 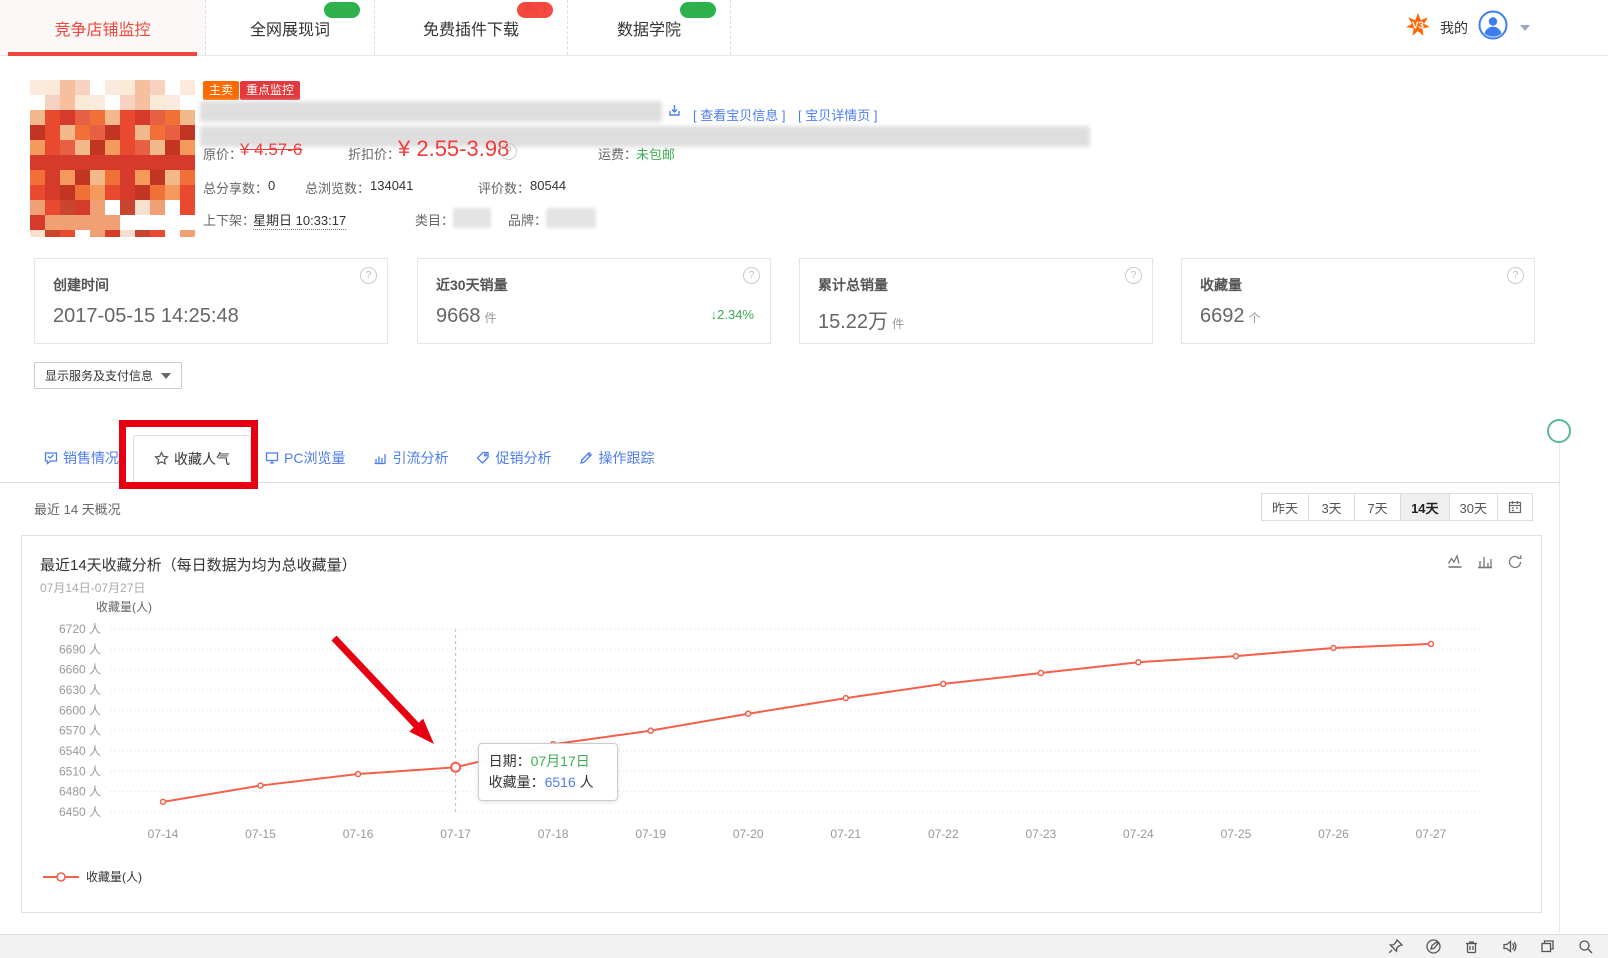 What do you see at coordinates (1515, 562) in the screenshot?
I see `refresh-icon` at bounding box center [1515, 562].